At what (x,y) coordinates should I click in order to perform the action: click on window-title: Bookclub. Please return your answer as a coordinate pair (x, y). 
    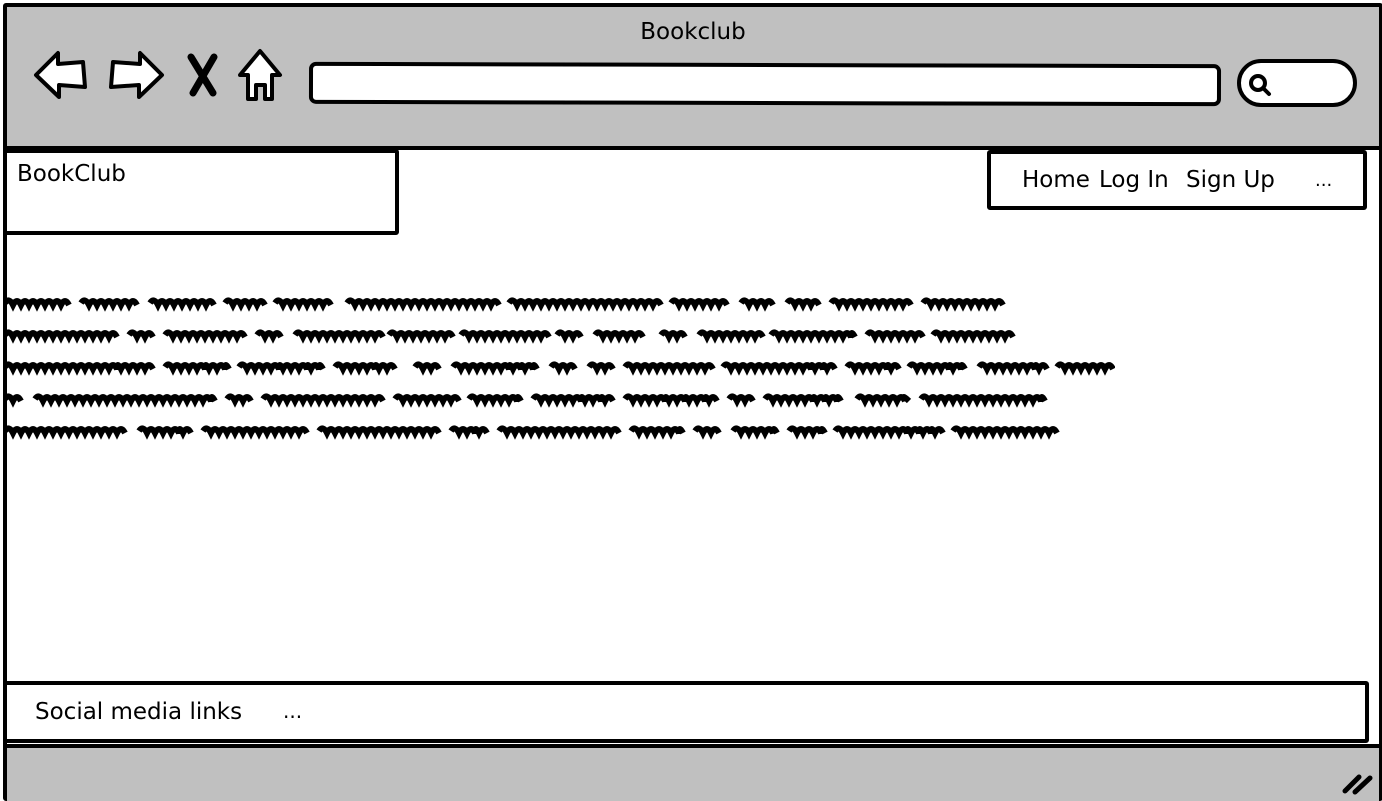
    Looking at the image, I should click on (693, 32).